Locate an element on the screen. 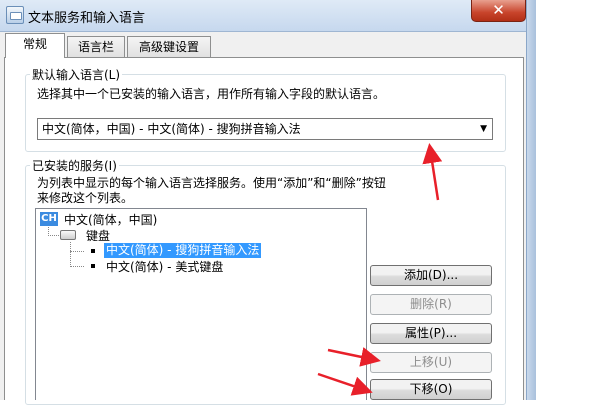 The image size is (600, 405). annotation-layer is located at coordinates (380, 269).